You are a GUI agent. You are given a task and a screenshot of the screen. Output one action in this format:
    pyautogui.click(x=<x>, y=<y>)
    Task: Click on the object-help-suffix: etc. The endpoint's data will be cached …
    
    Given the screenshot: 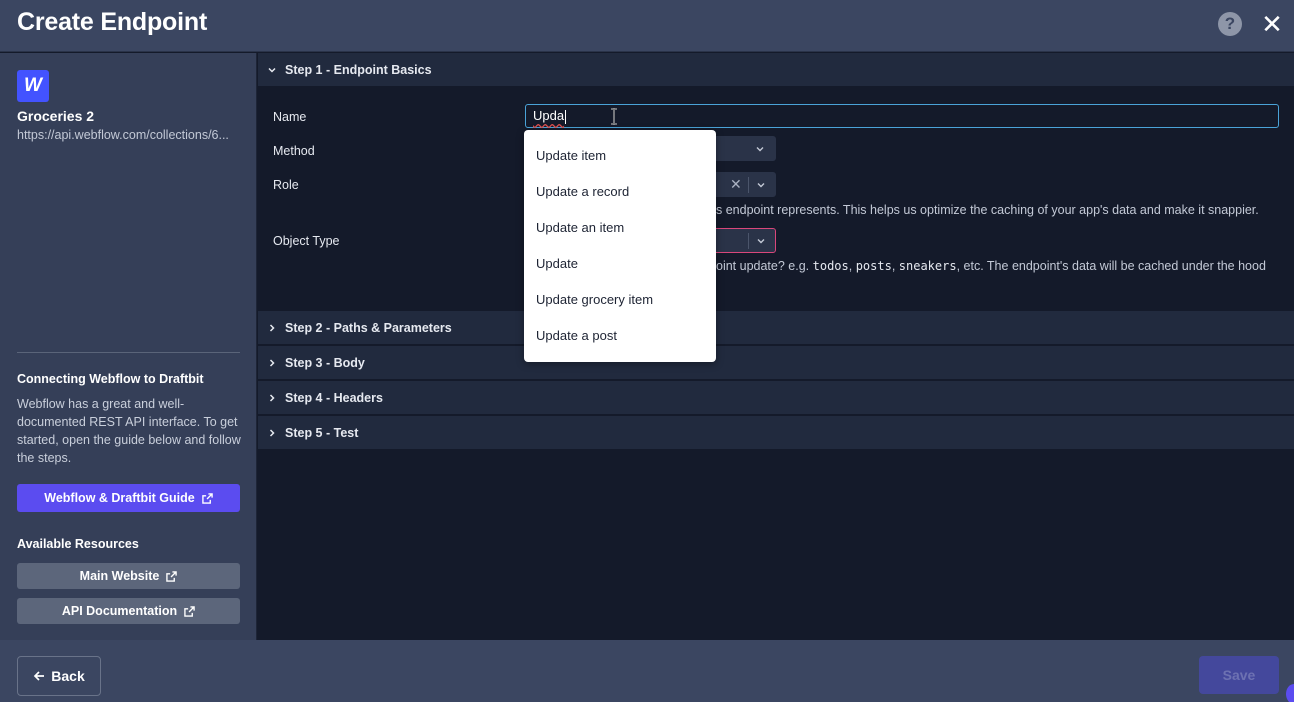 What is the action you would take?
    pyautogui.click(x=1114, y=266)
    